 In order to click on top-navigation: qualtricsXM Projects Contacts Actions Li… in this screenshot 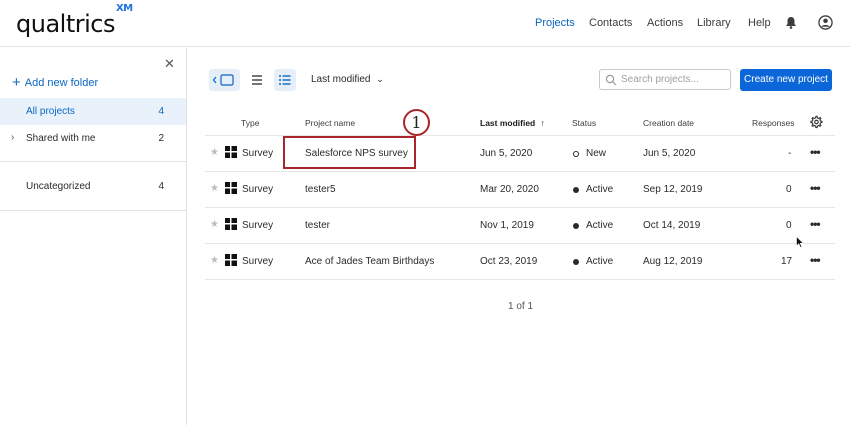, I will do `click(425, 23)`.